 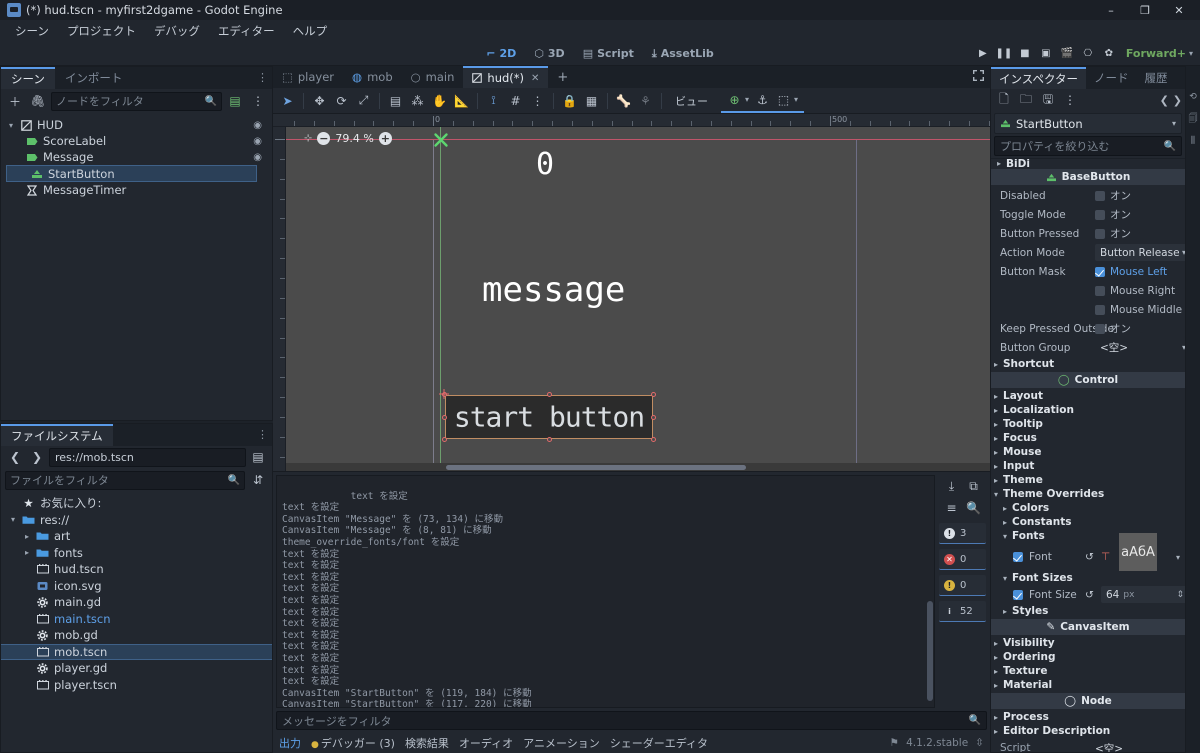 I want to click on menu-project: プロジェクト, so click(x=101, y=31).